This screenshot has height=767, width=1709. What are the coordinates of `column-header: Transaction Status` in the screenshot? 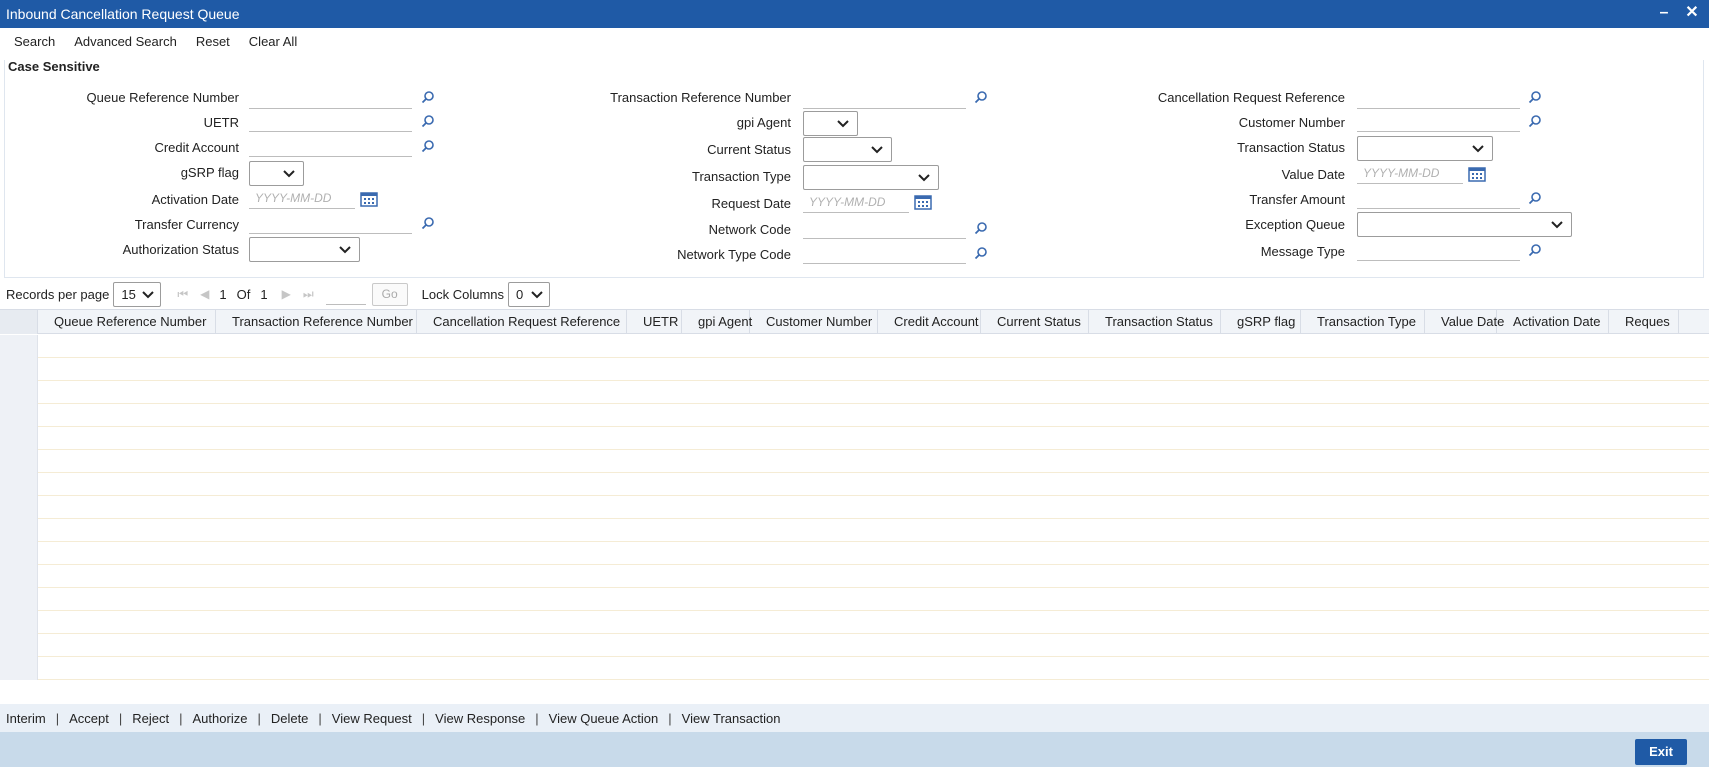 It's located at (1155, 322).